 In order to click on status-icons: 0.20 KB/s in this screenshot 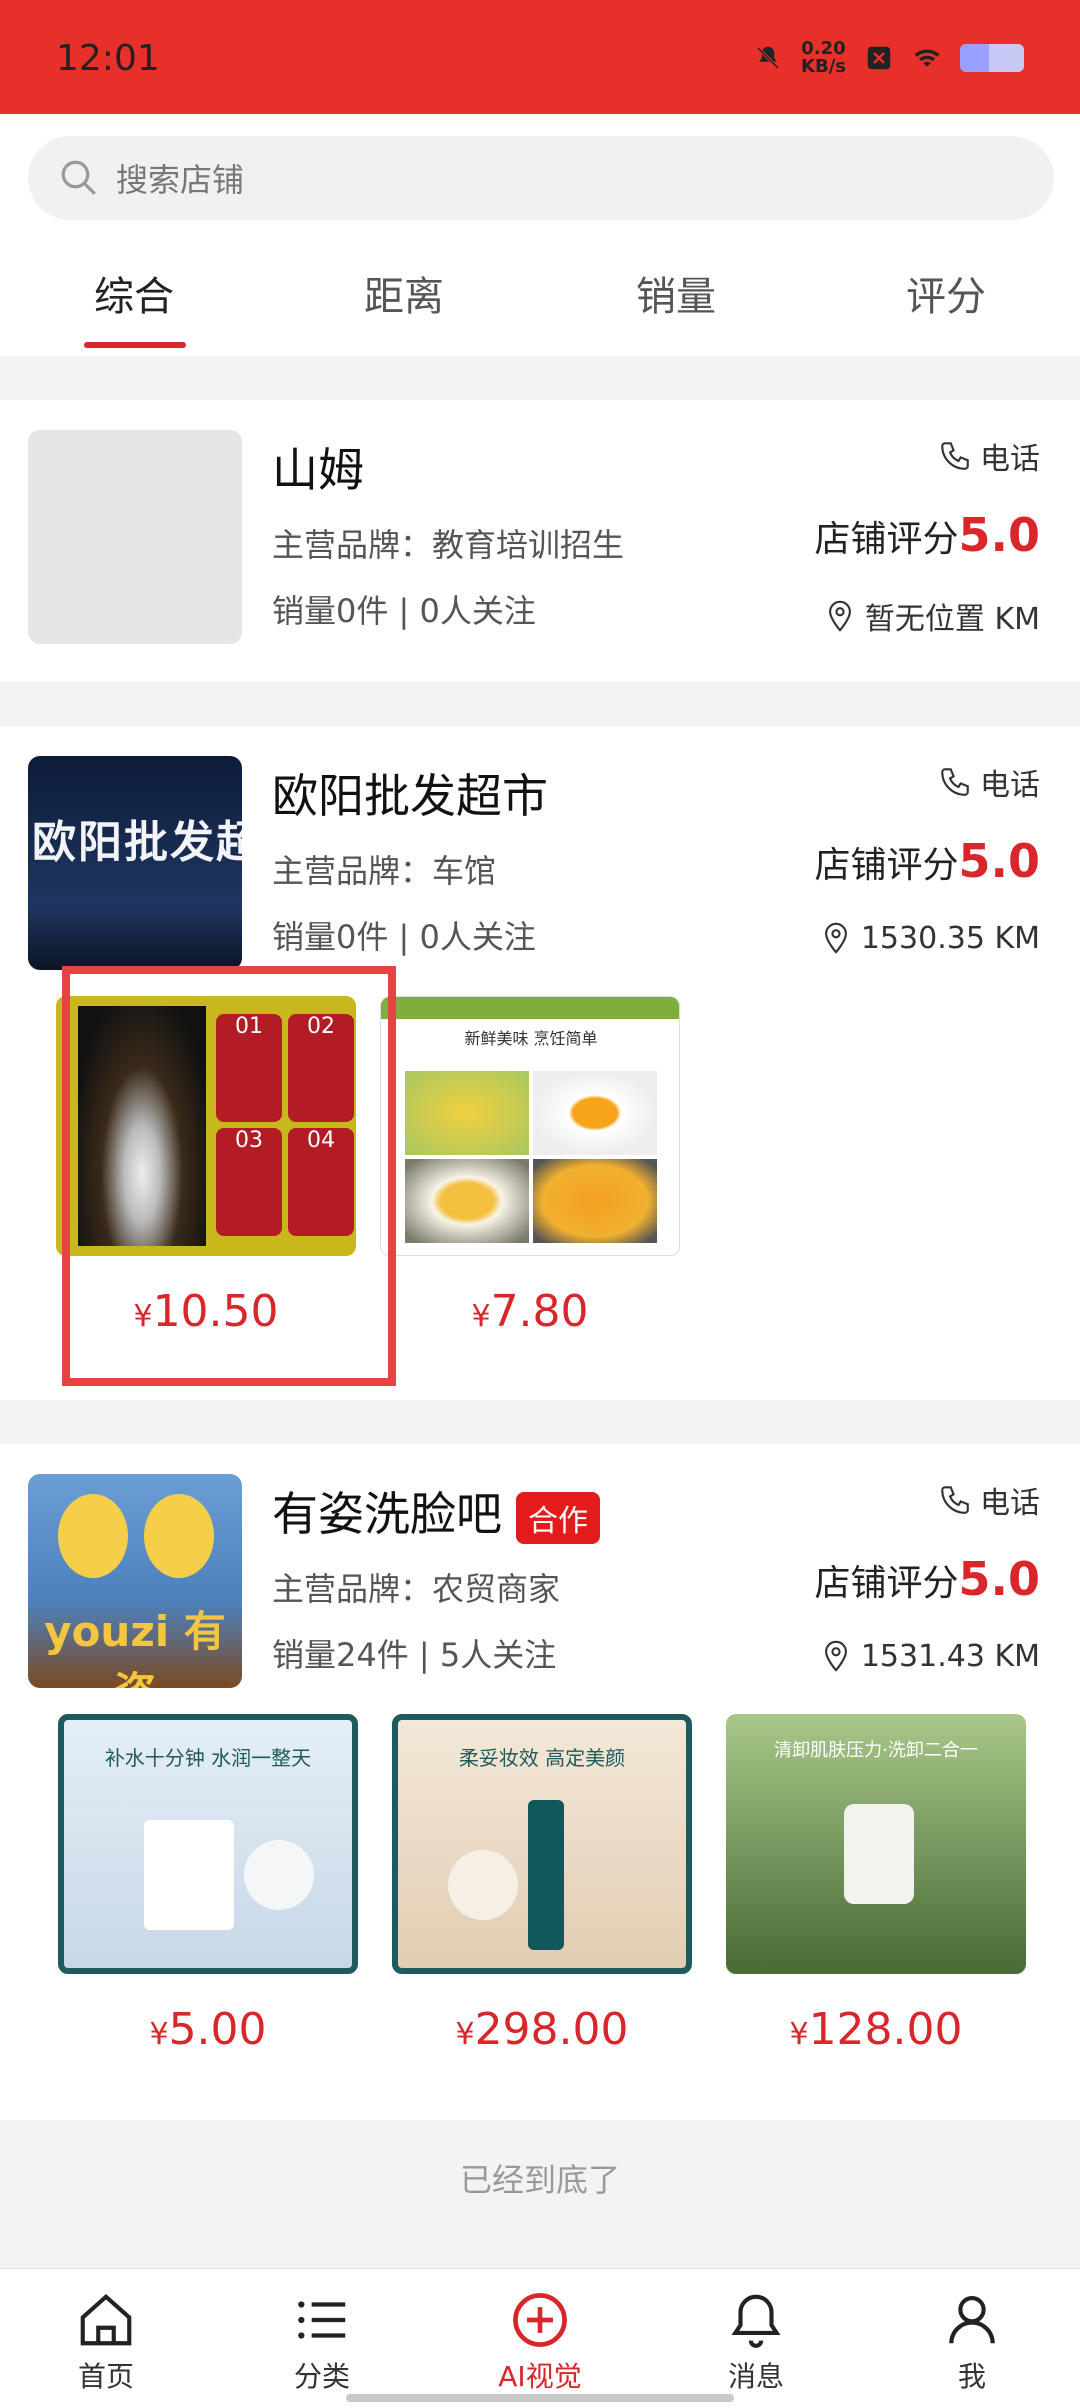, I will do `click(888, 58)`.